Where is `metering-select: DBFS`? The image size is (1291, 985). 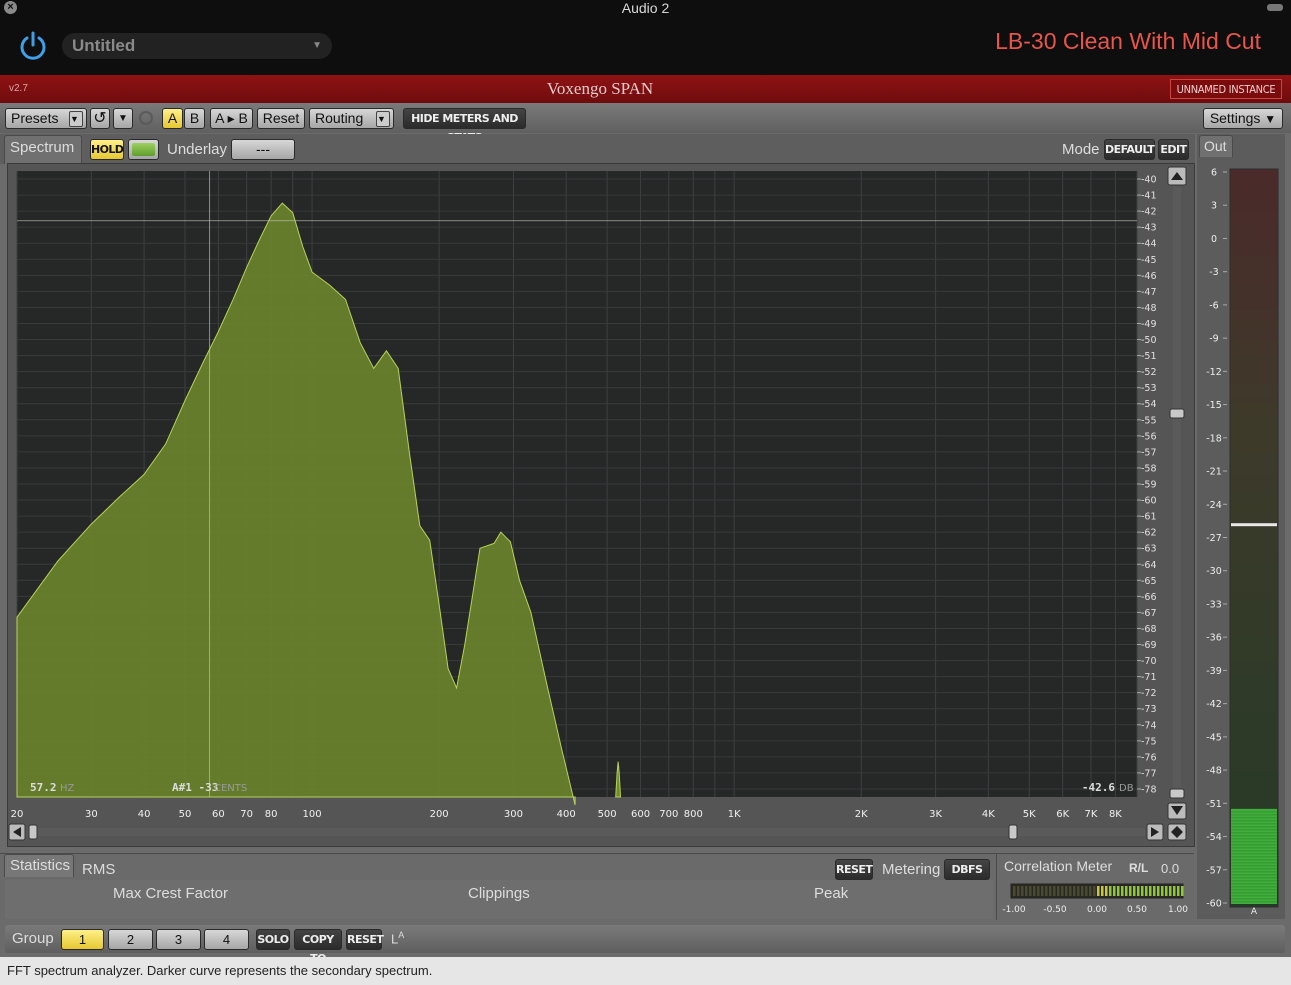 metering-select: DBFS is located at coordinates (967, 869).